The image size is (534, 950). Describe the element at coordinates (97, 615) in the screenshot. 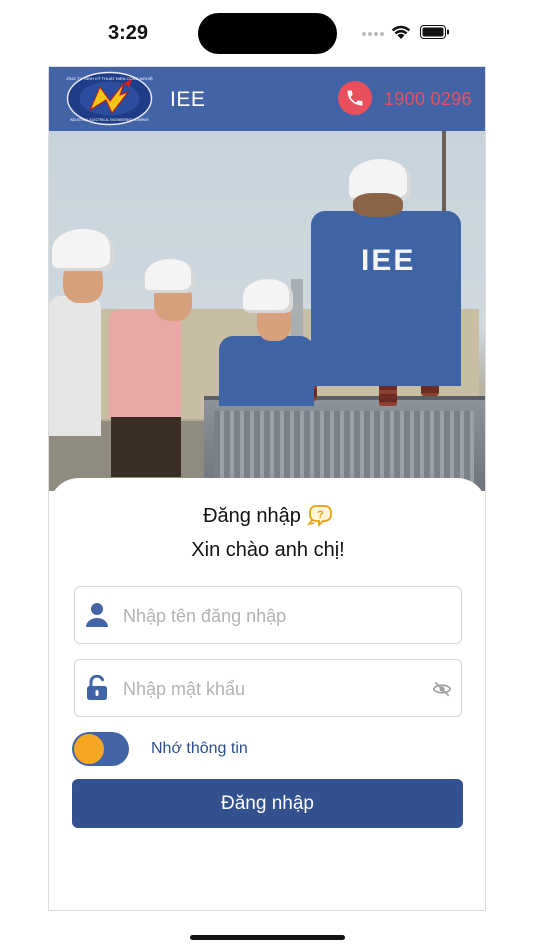

I see `user-icon` at that location.